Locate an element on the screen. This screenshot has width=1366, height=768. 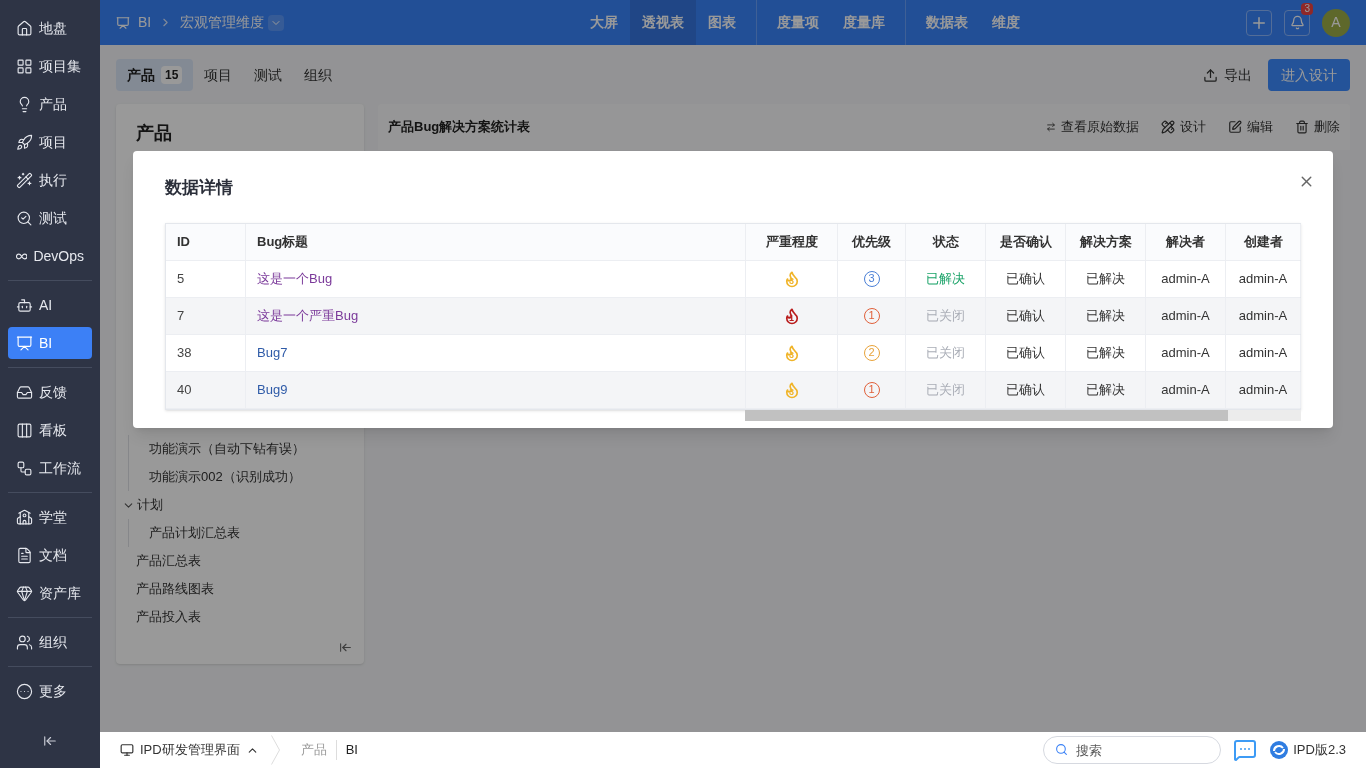
column-header: ID is located at coordinates (206, 241).